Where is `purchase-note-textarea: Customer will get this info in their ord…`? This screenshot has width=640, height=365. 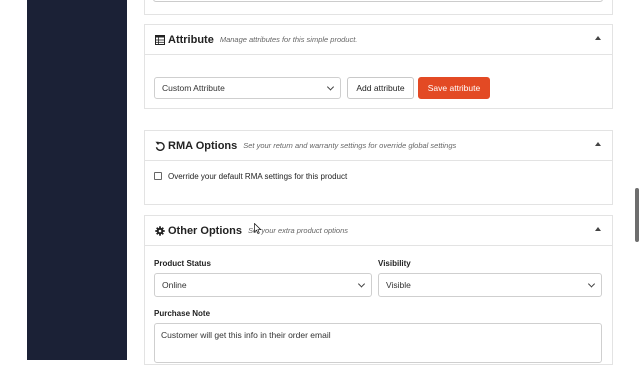
purchase-note-textarea: Customer will get this info in their ord… is located at coordinates (378, 343).